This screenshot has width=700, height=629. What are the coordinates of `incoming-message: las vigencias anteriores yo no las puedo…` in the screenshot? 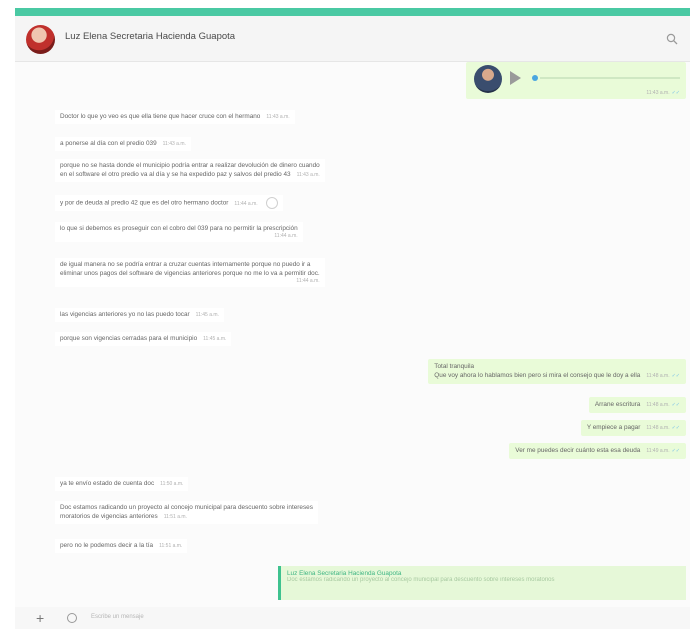 It's located at (139, 315).